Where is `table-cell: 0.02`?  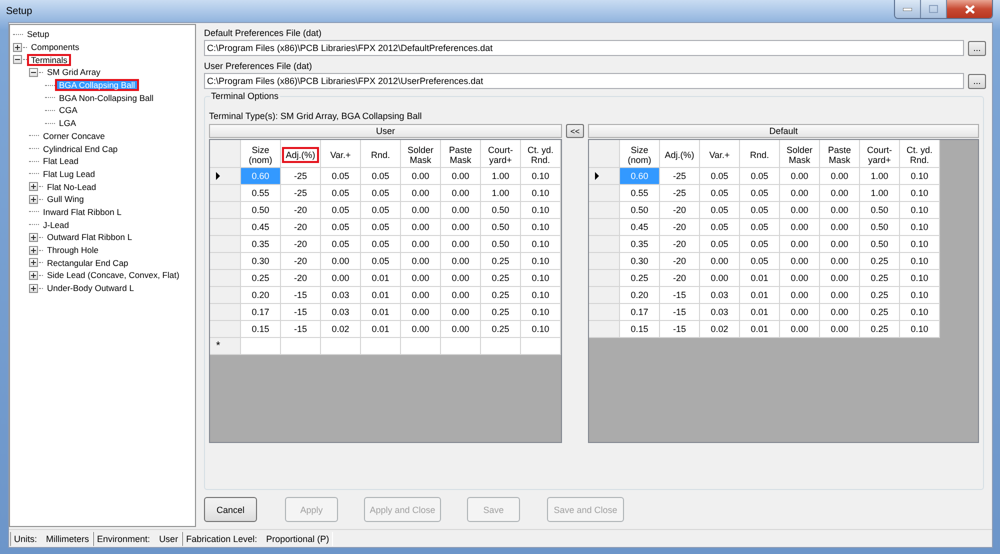
table-cell: 0.02 is located at coordinates (341, 329).